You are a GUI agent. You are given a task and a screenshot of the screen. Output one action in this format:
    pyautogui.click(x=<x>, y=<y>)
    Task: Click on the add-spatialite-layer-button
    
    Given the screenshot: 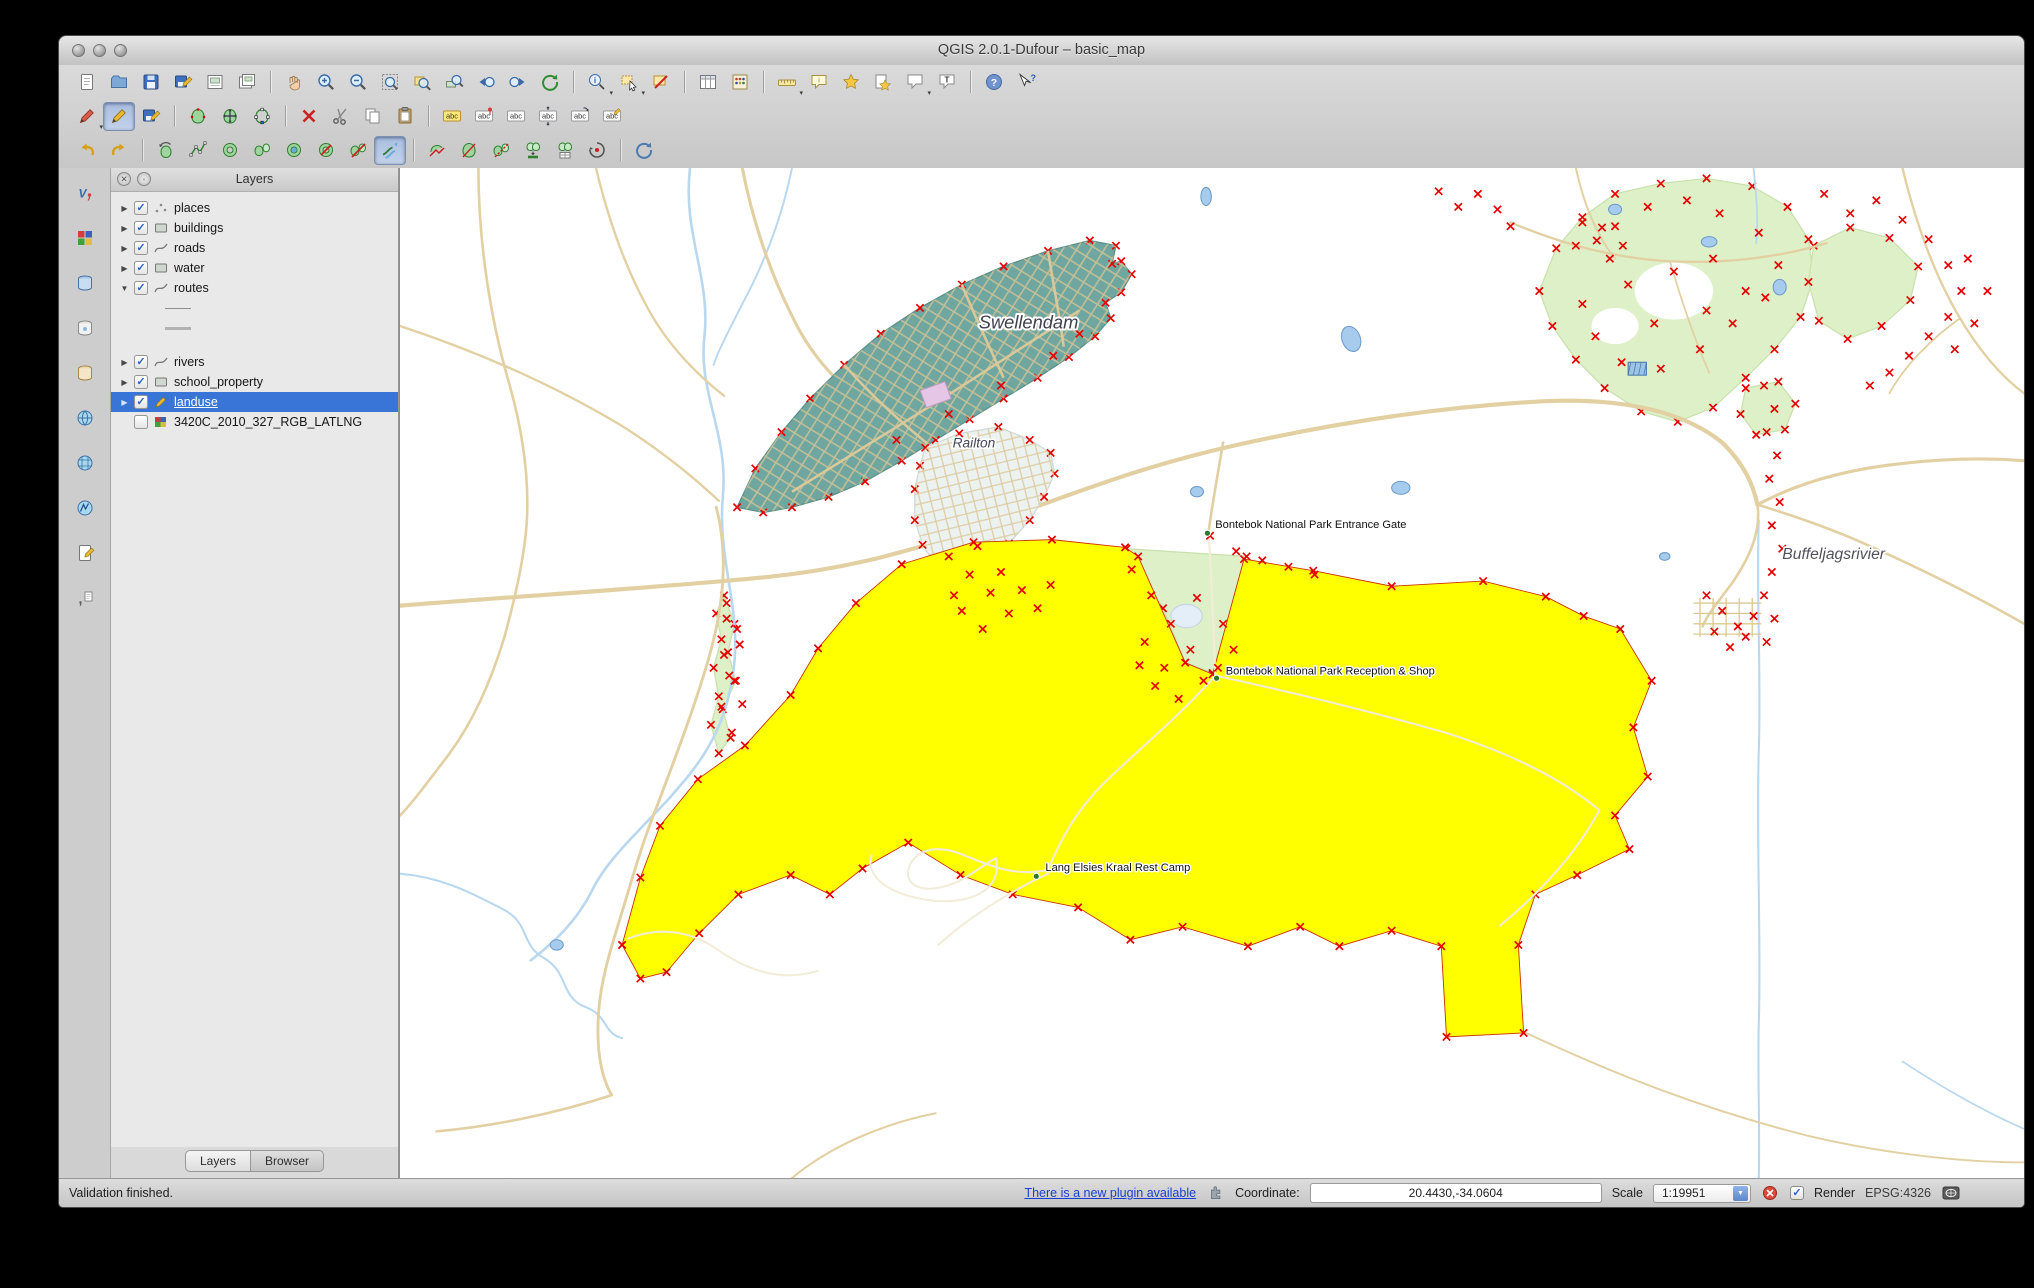 What is the action you would take?
    pyautogui.click(x=85, y=328)
    